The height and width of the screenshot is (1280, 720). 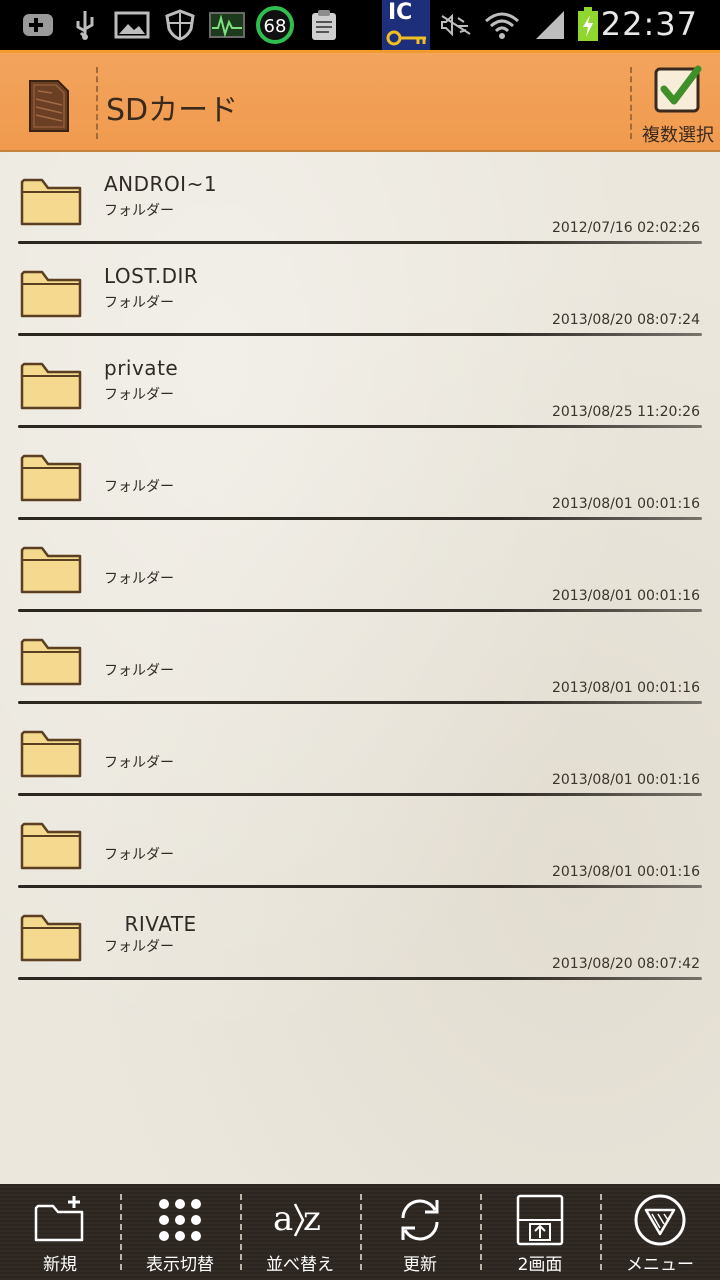 What do you see at coordinates (300, 1265) in the screenshot?
I see `sort-label: 並べ替え` at bounding box center [300, 1265].